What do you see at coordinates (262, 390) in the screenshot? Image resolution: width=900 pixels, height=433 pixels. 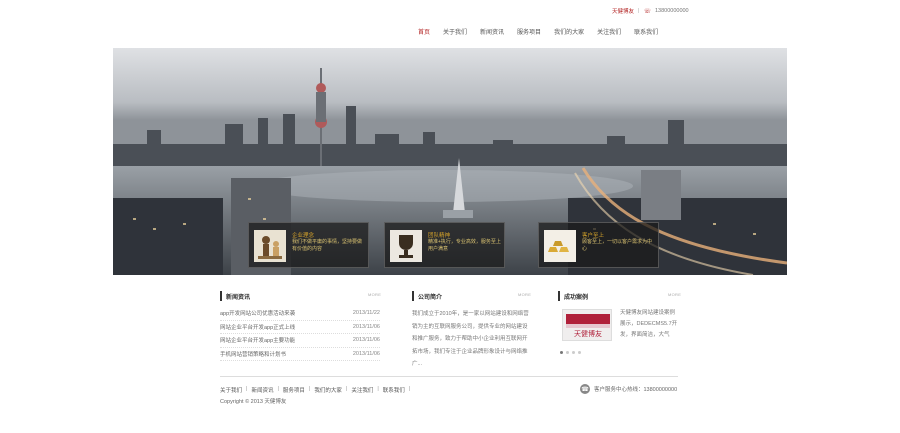 I see `footer-link-news: 新闻资讯` at bounding box center [262, 390].